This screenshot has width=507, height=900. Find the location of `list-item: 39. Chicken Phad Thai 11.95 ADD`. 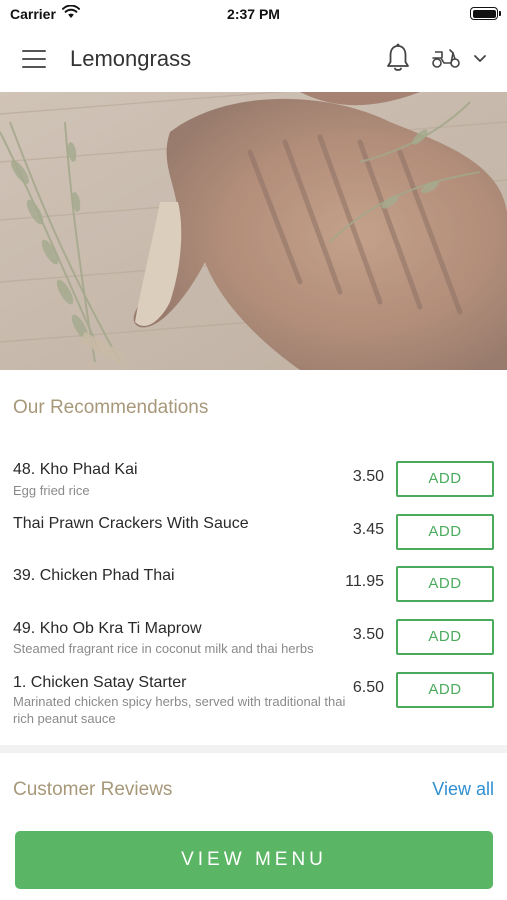

list-item: 39. Chicken Phad Thai 11.95 ADD is located at coordinates (253, 591).